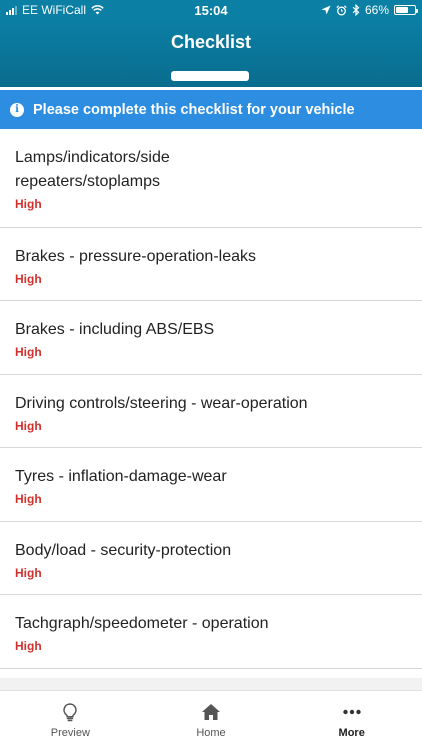 The height and width of the screenshot is (750, 422). I want to click on battery-icon, so click(406, 10).